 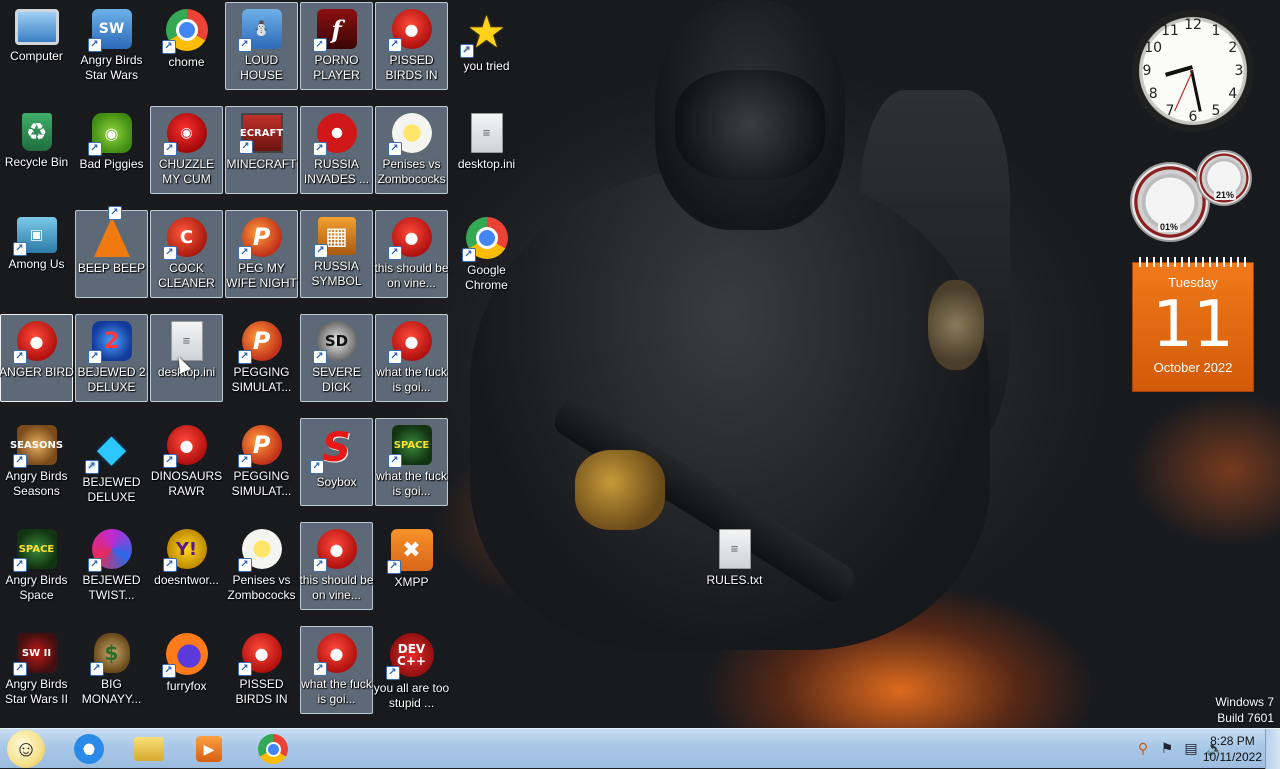 I want to click on clock-number: 12, so click(x=1193, y=25).